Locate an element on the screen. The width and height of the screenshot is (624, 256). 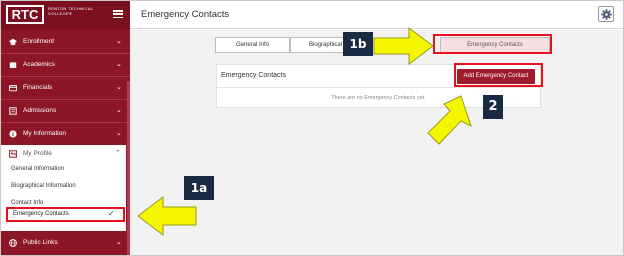
sidebar-item-label: Public Links is located at coordinates (40, 242).